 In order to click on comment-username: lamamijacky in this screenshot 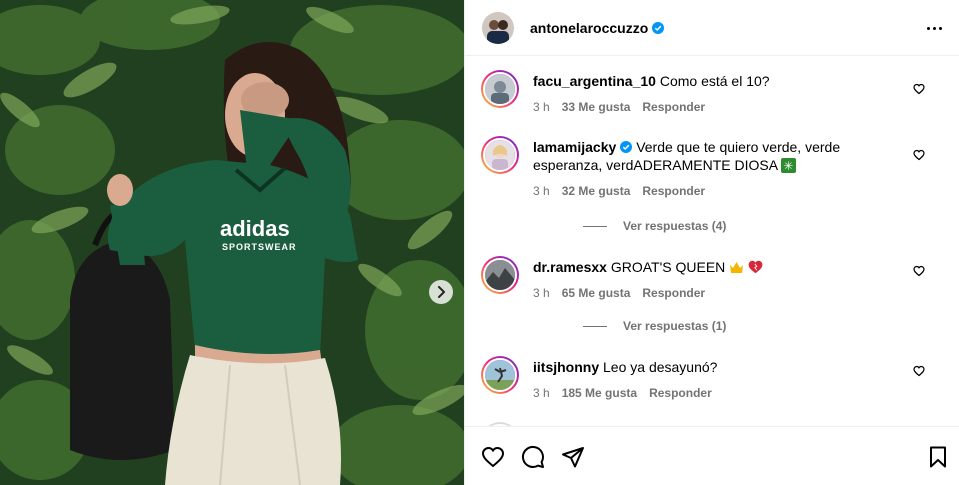, I will do `click(574, 147)`.